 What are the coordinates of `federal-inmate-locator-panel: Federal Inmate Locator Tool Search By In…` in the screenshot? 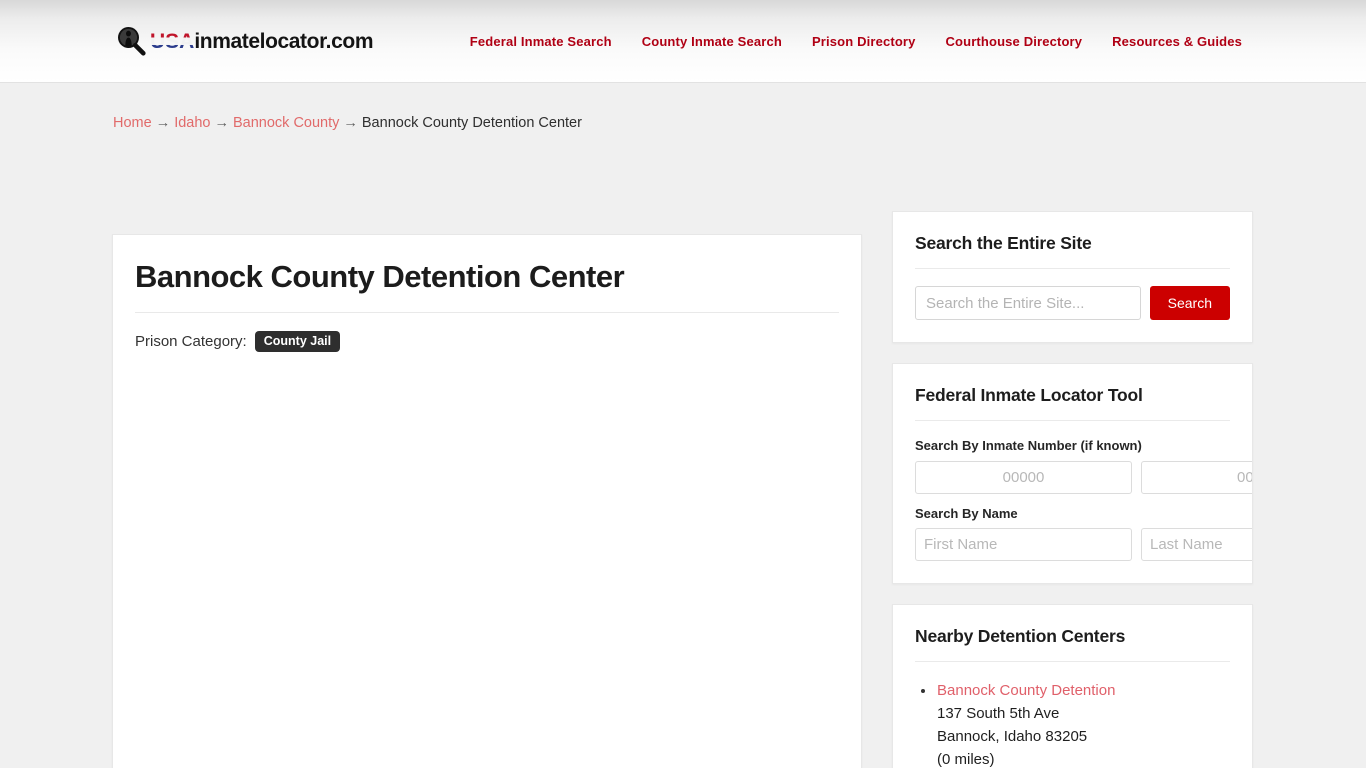 It's located at (1072, 474).